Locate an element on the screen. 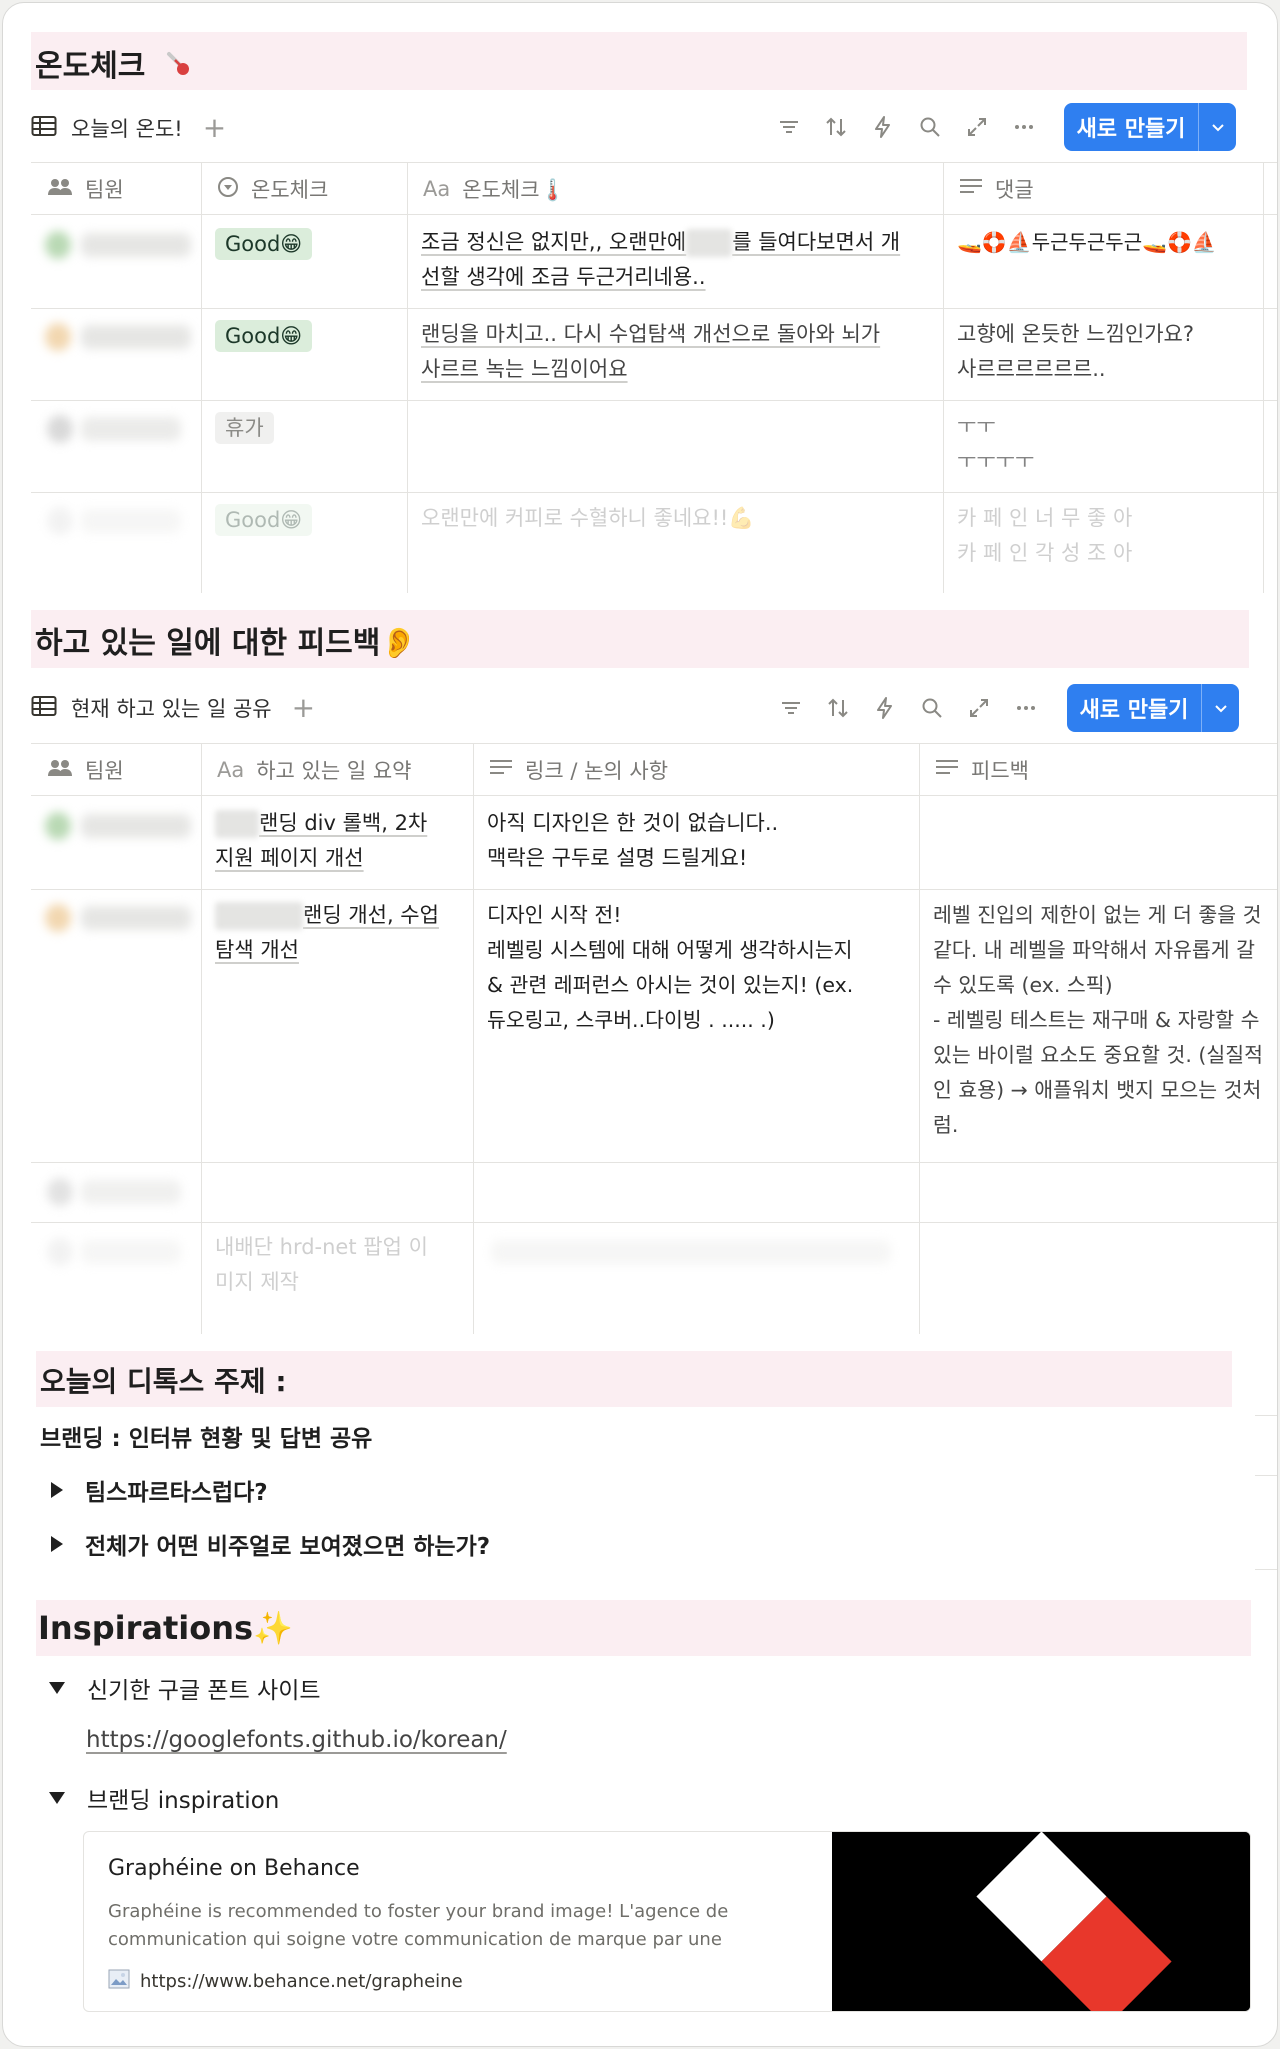  toggle-label: 브랜딩 inspiration is located at coordinates (183, 1801).